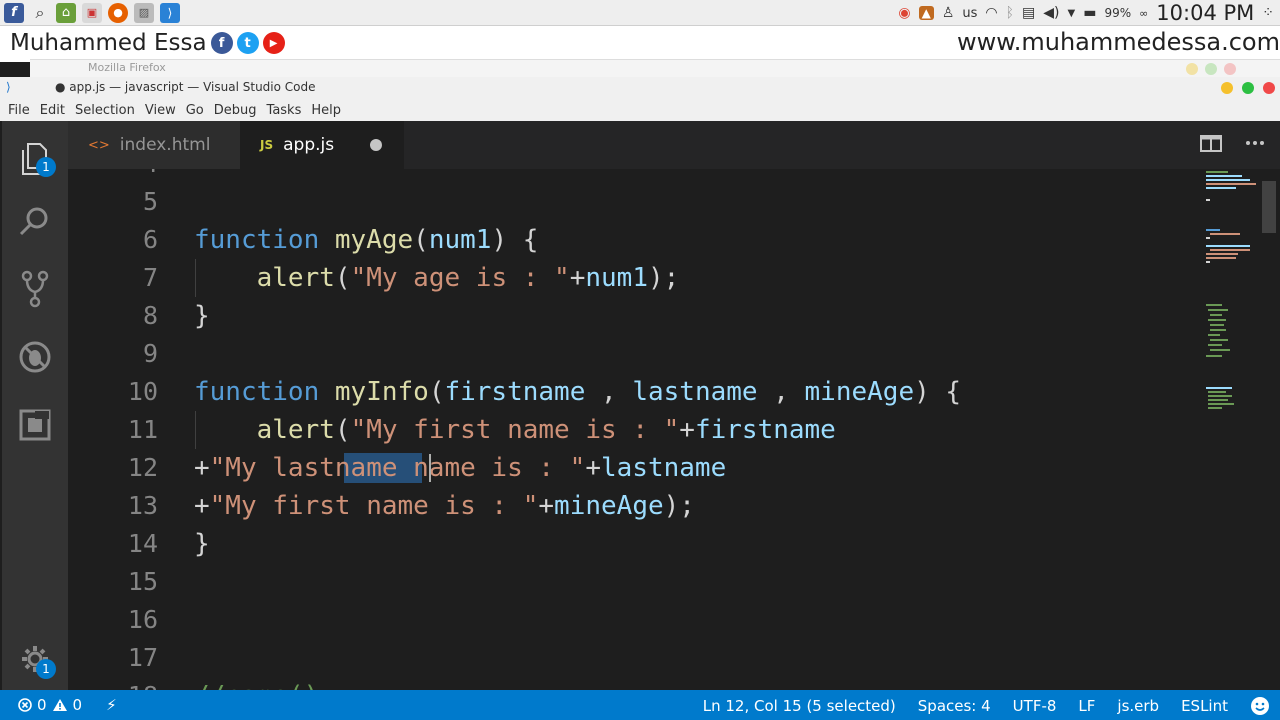 The width and height of the screenshot is (1280, 720). Describe the element at coordinates (160, 110) in the screenshot. I see `menu-view: View` at that location.